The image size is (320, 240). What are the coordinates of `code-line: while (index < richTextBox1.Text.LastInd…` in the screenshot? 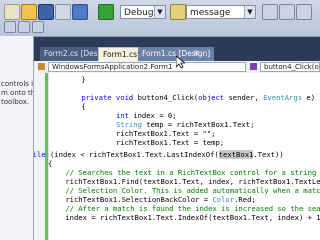 It's located at (159, 154).